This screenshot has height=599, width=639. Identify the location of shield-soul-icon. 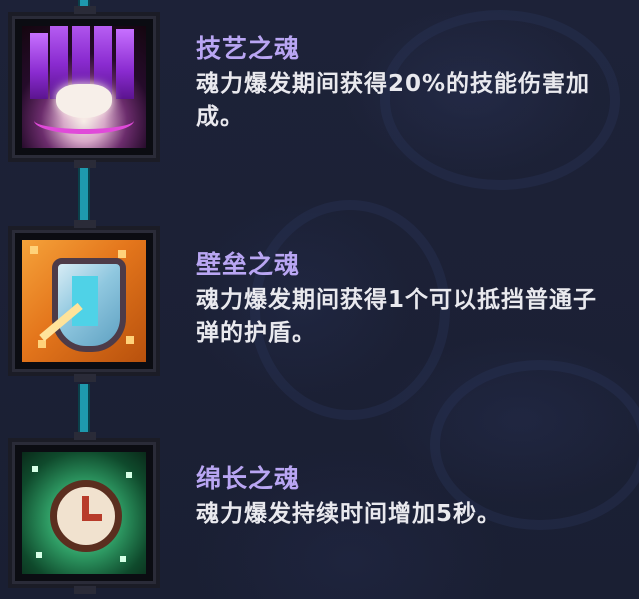
(84, 301).